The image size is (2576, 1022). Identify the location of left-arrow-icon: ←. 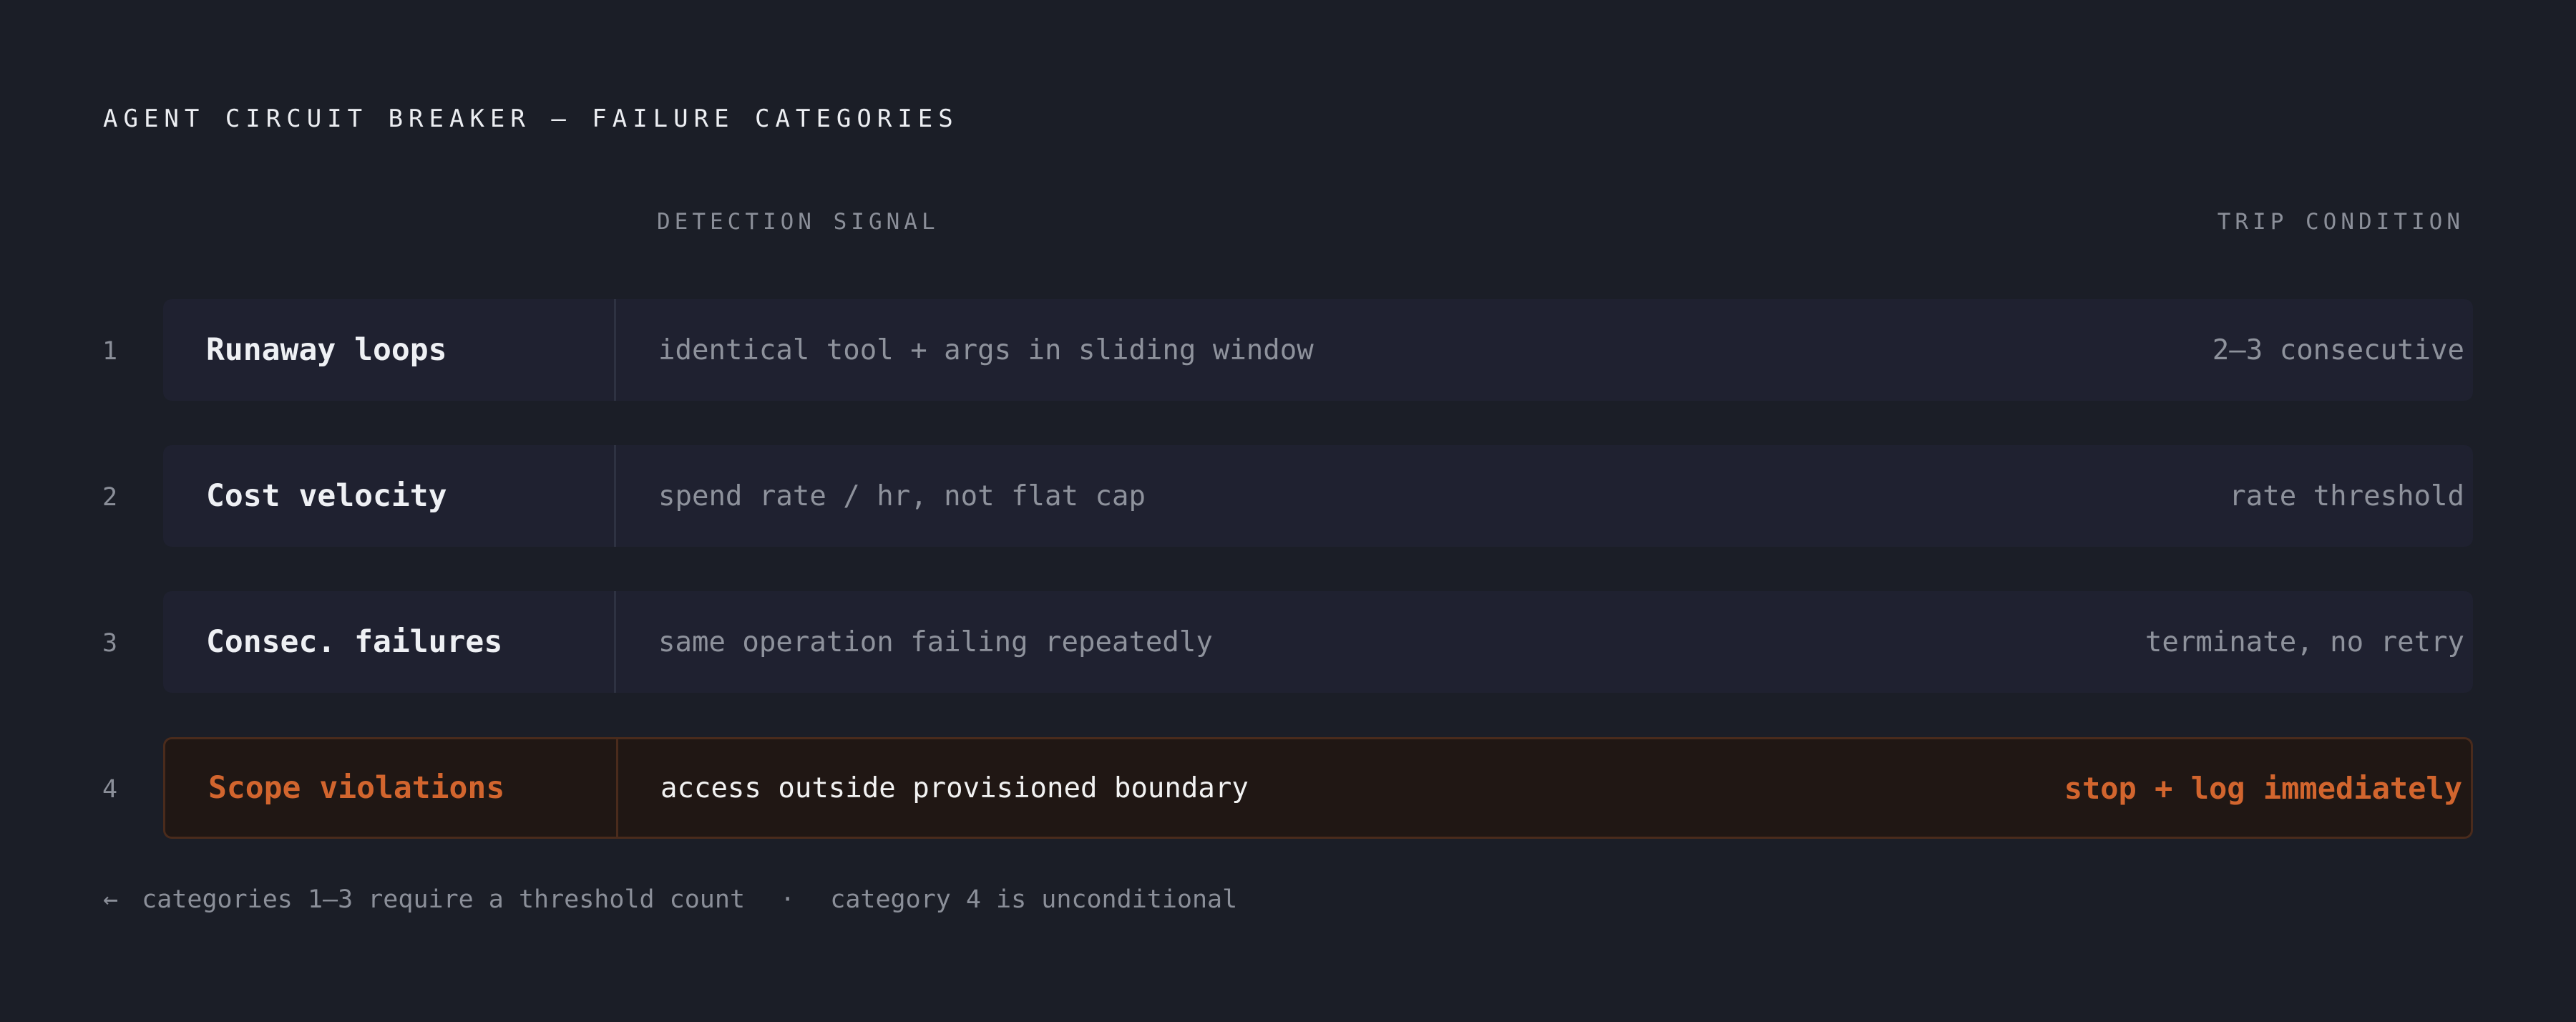
(111, 900).